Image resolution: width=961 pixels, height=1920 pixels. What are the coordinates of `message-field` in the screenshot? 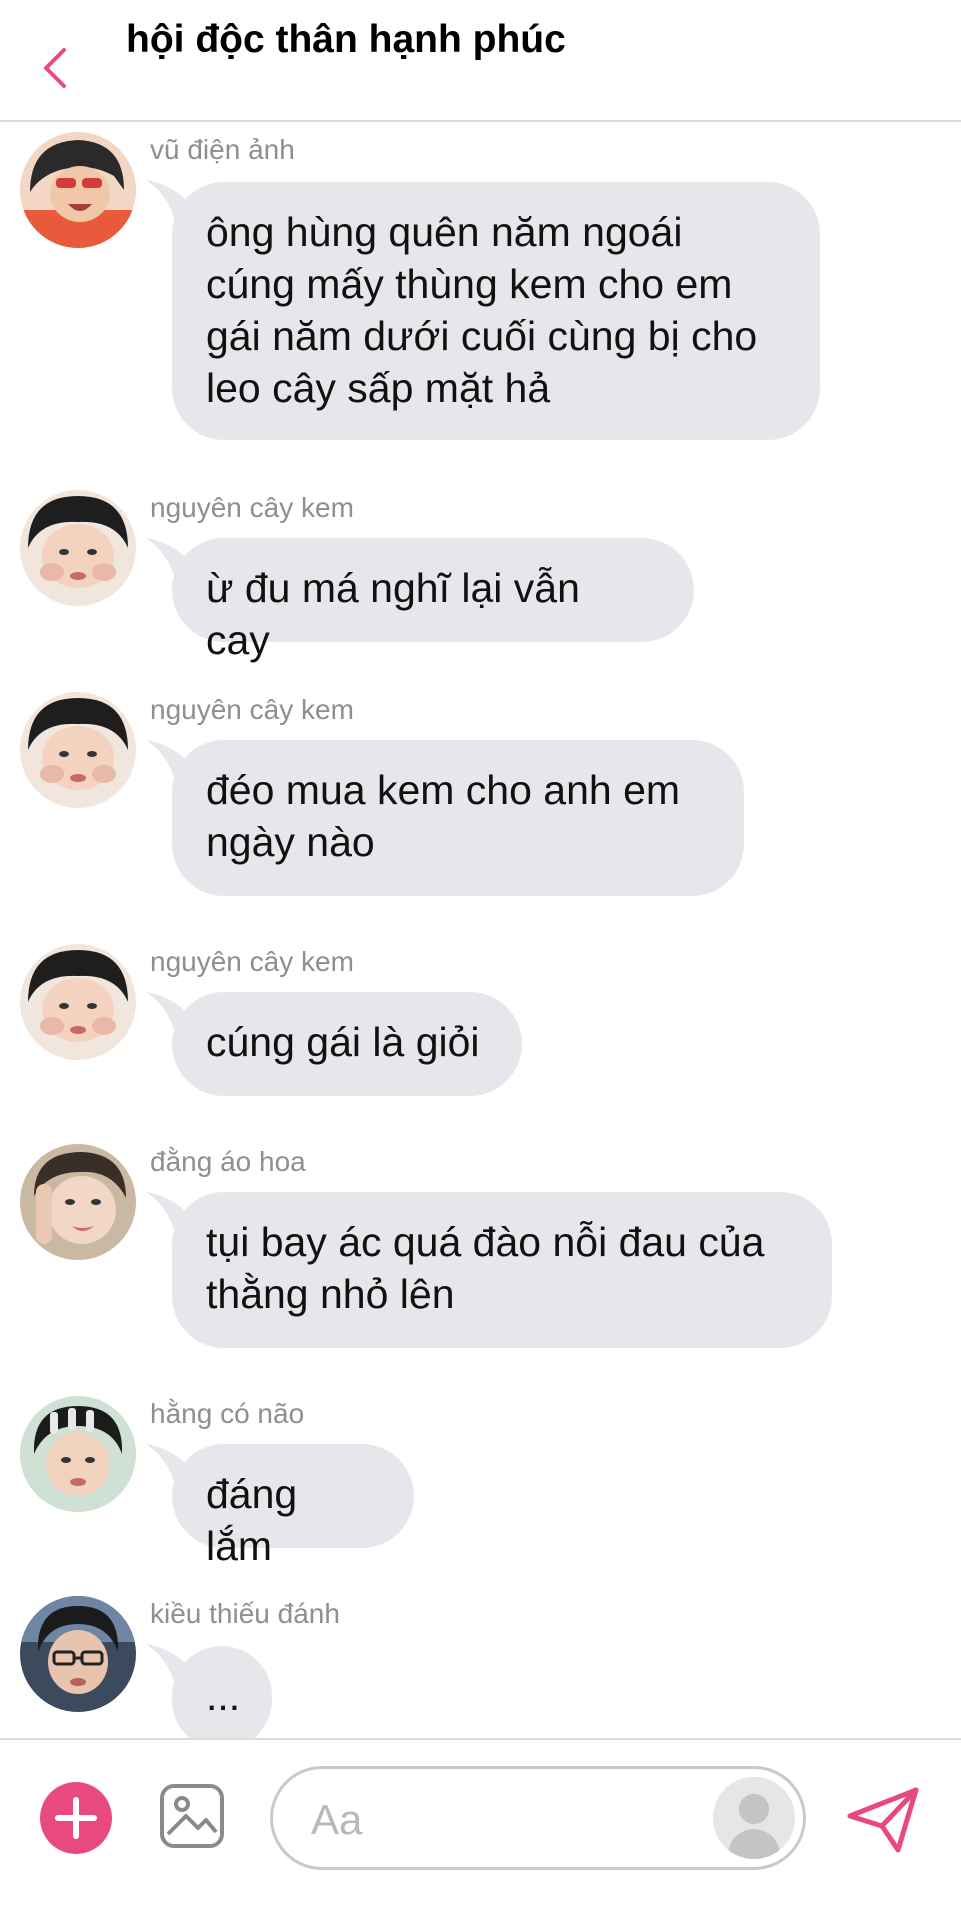 It's located at (538, 1818).